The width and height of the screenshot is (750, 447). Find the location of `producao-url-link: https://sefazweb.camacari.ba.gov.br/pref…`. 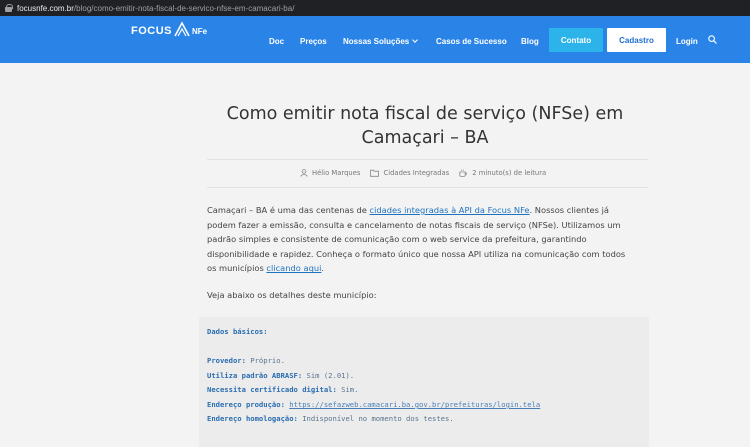

producao-url-link: https://sefazweb.camacari.ba.gov.br/pref… is located at coordinates (414, 404).